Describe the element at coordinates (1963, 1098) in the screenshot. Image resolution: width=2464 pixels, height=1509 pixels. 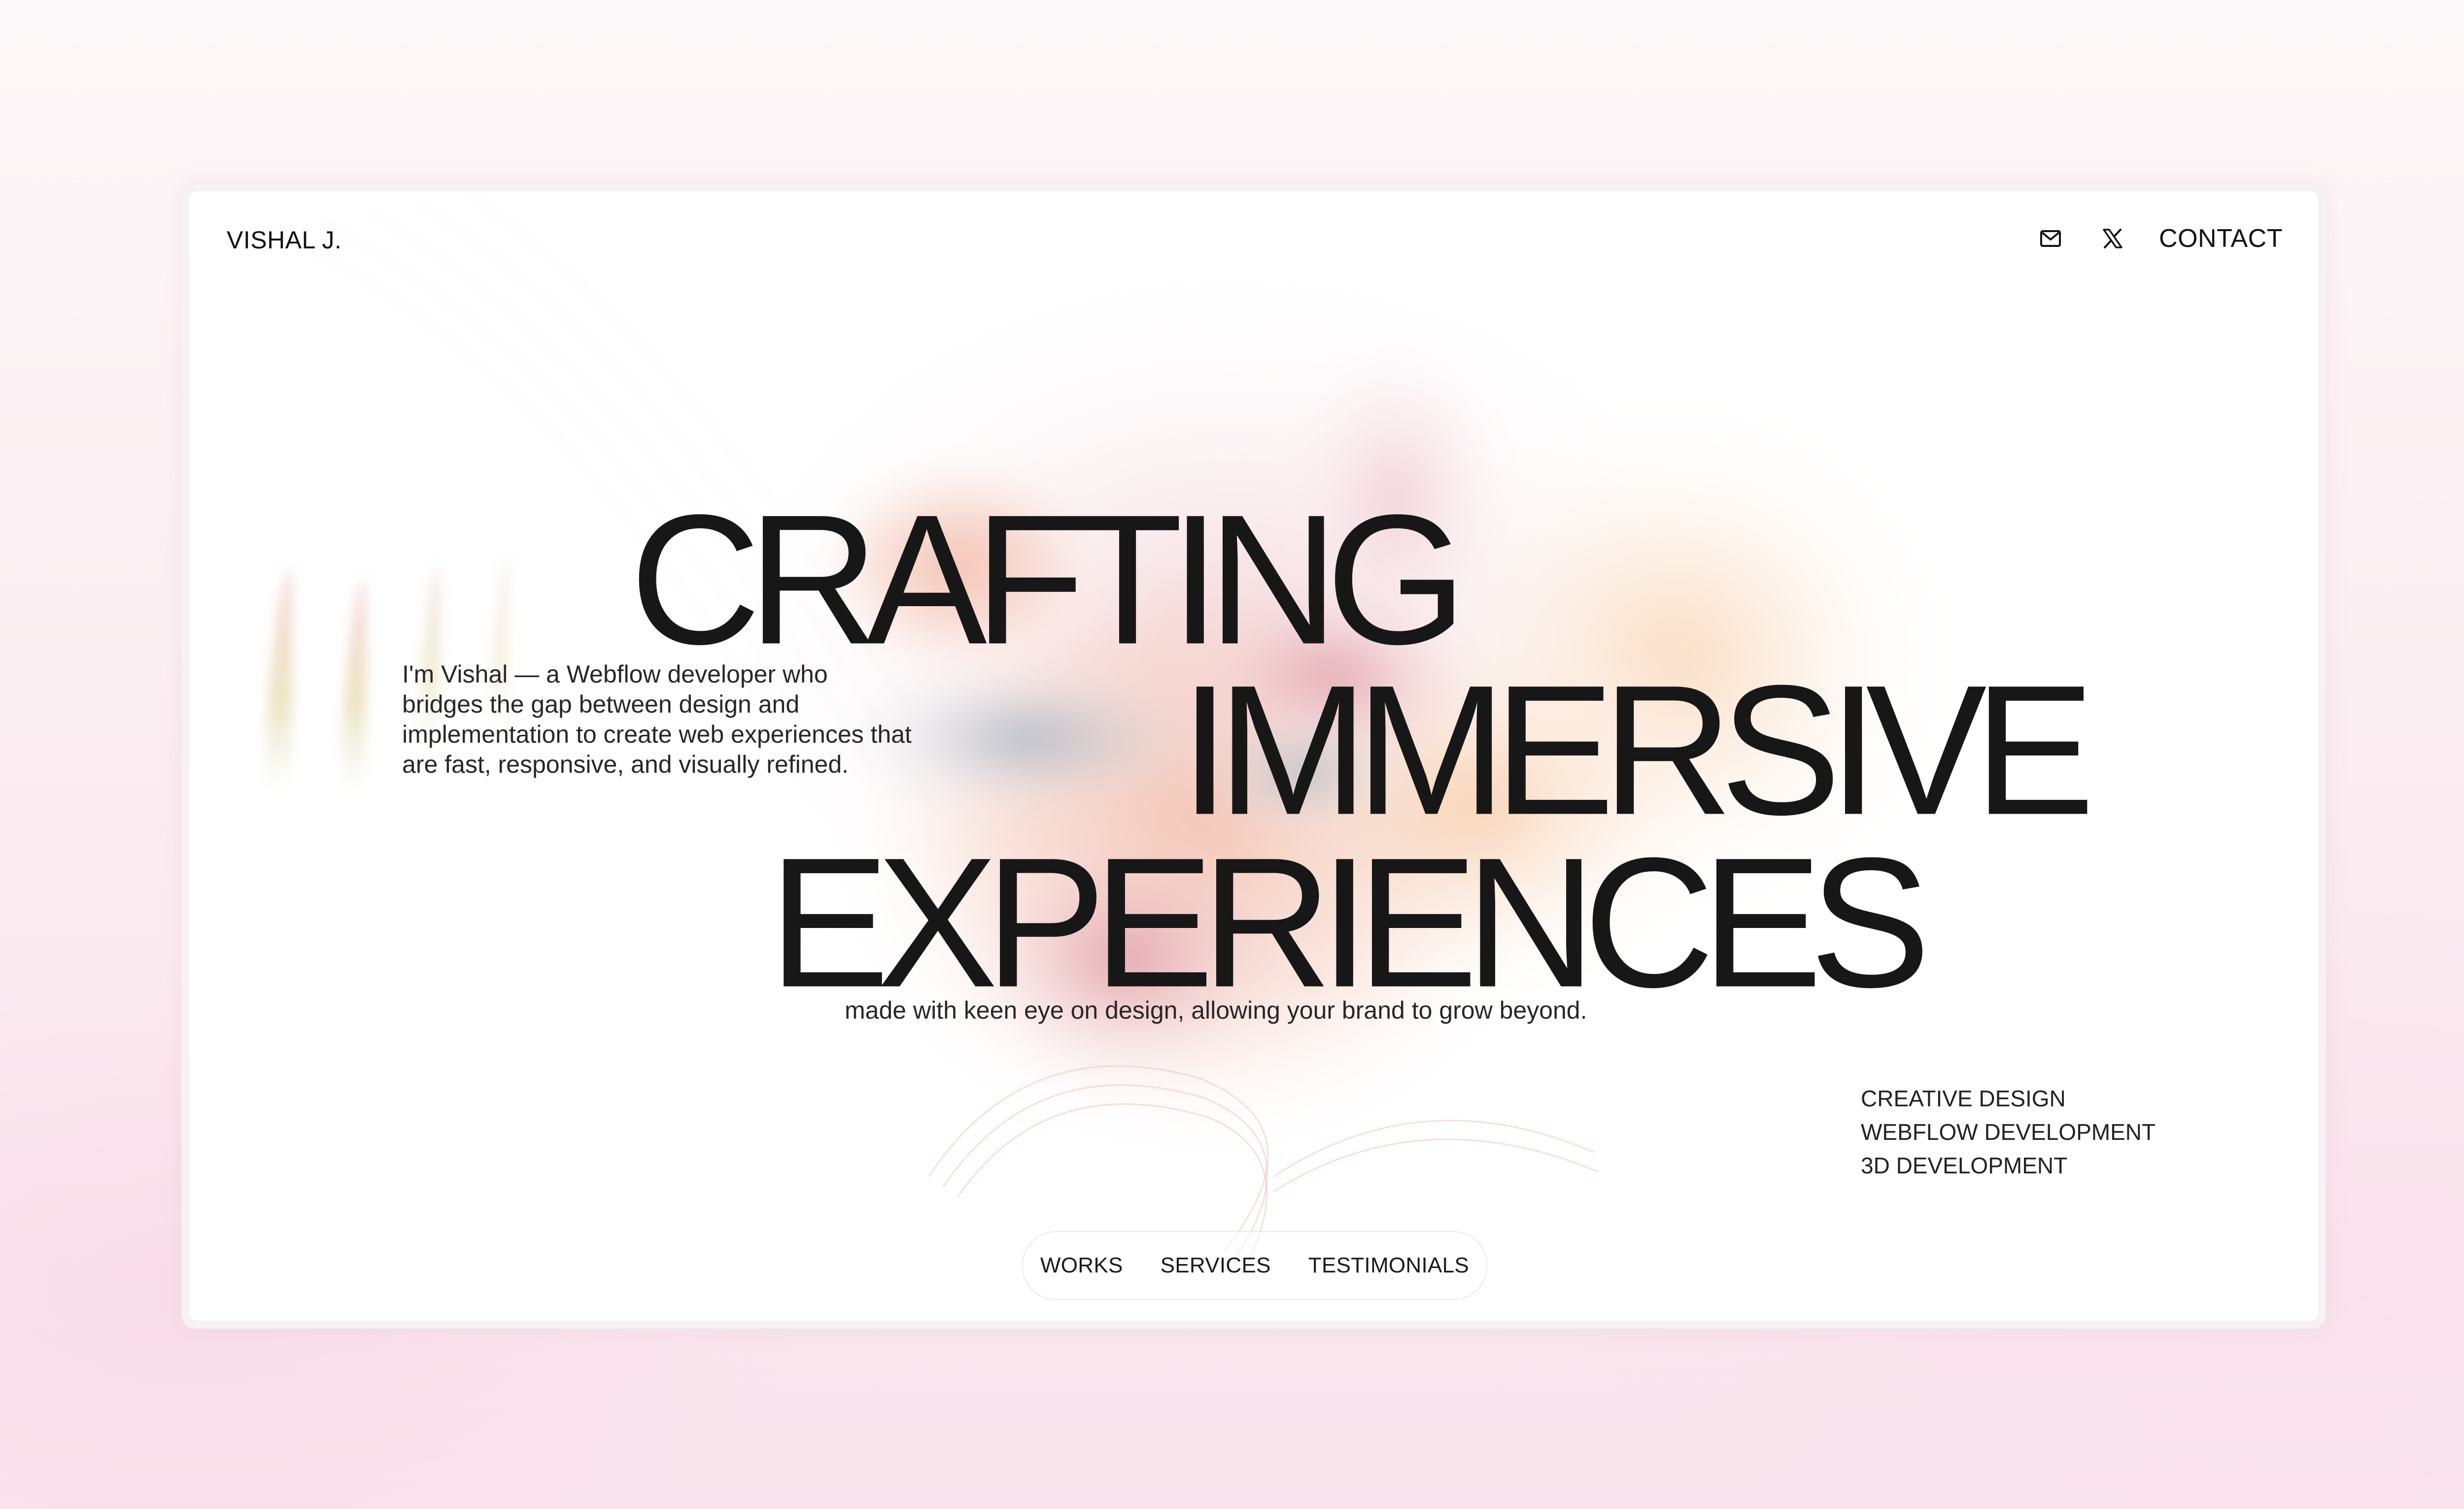
I see `service-item-creative-design: CREATIVE DESIGN` at that location.